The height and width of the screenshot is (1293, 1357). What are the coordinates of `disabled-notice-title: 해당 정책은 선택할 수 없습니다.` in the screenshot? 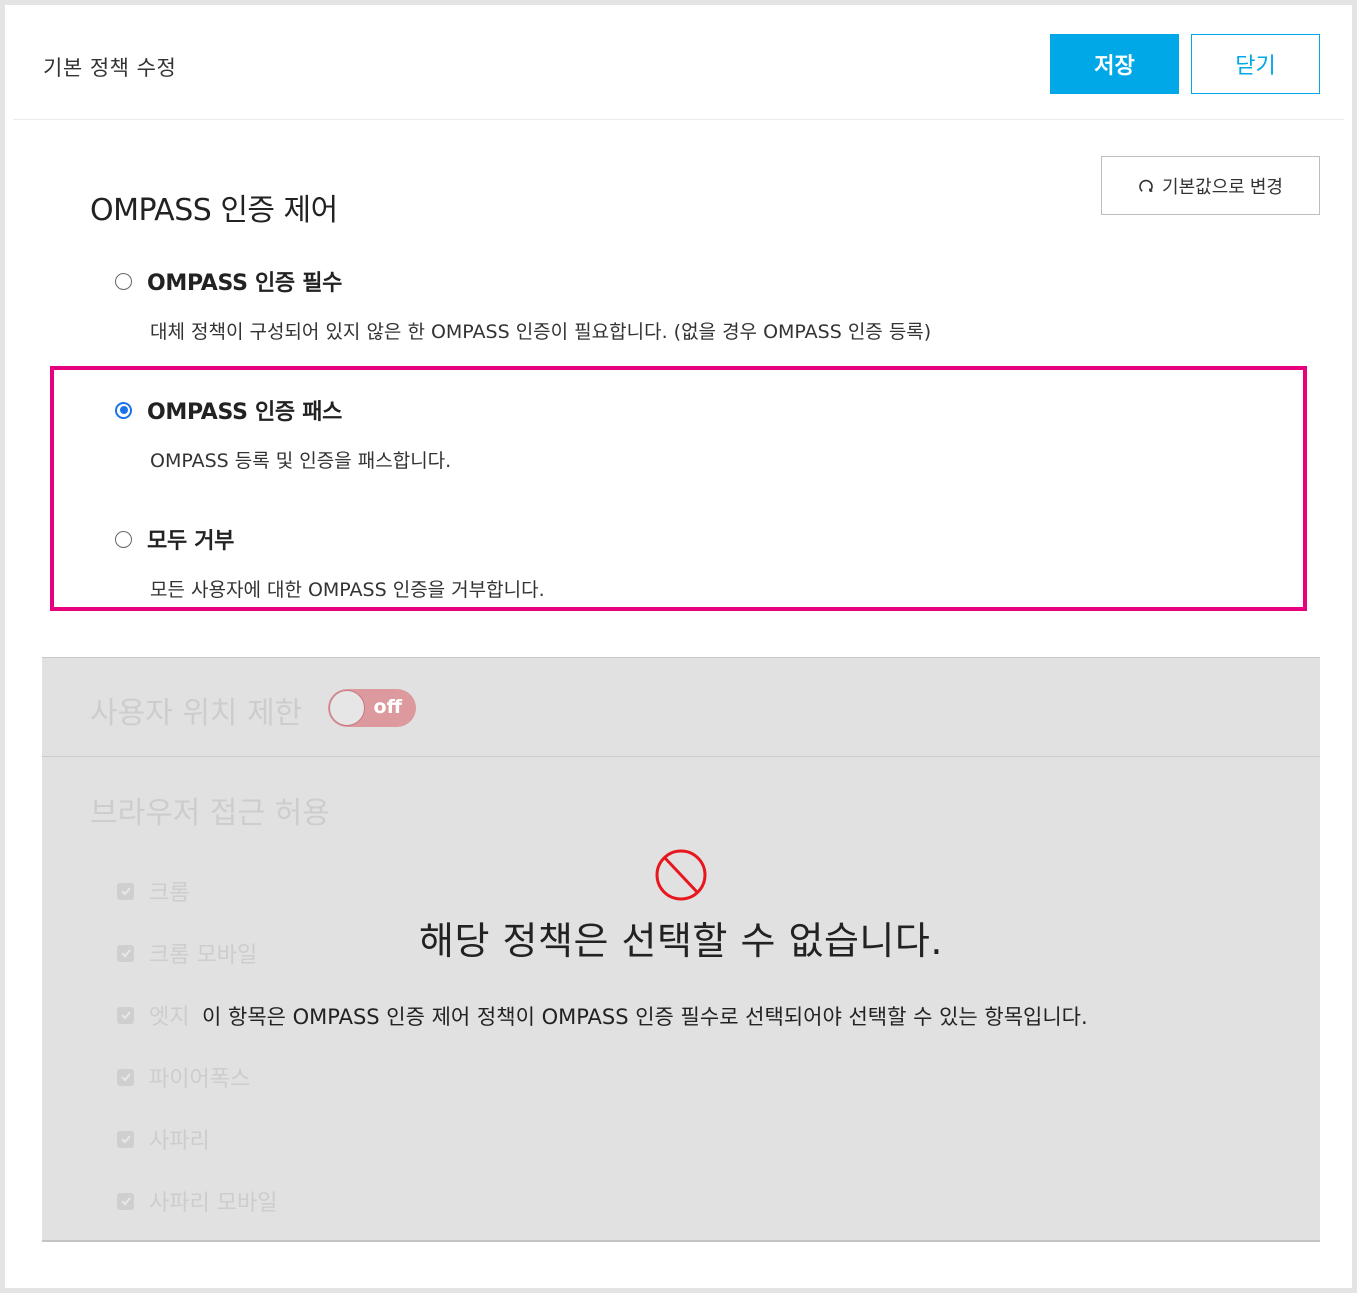 It's located at (681, 941).